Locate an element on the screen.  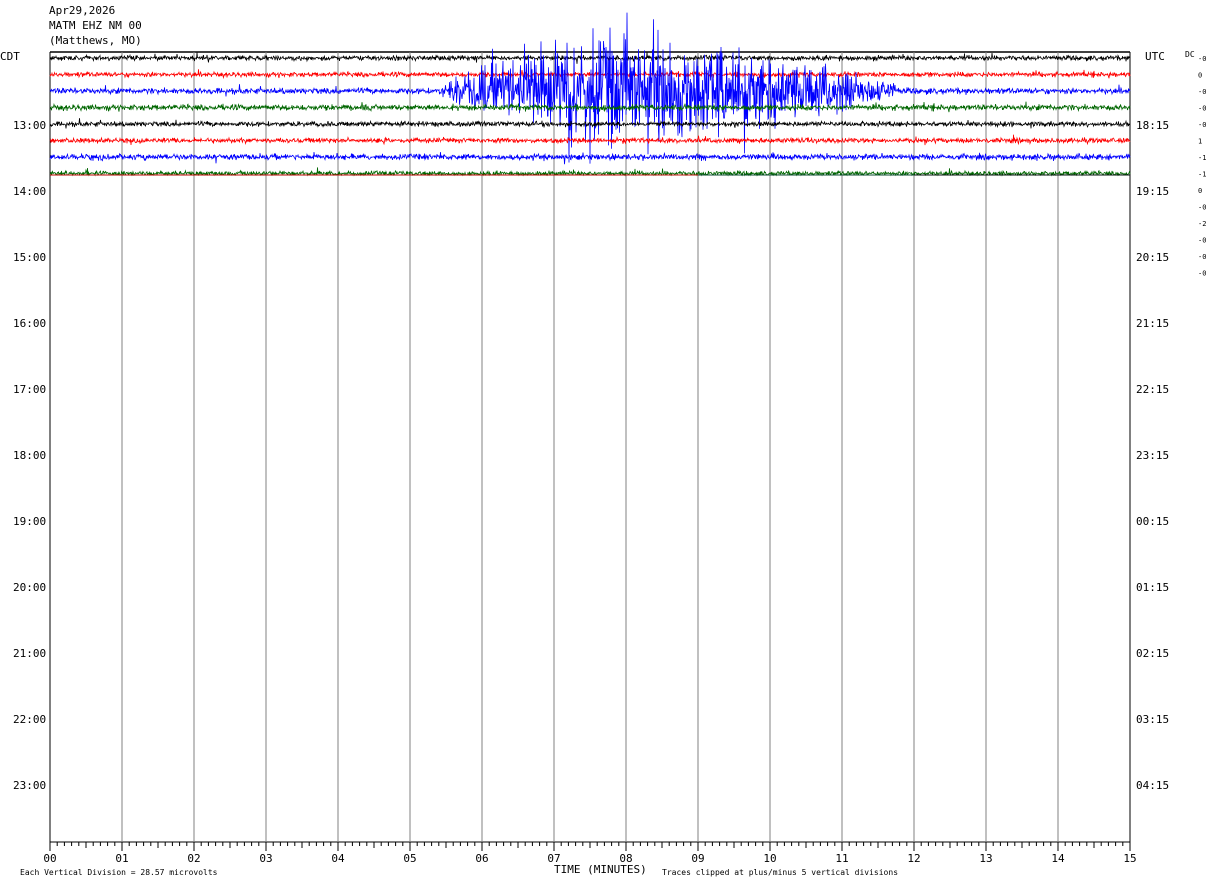
local-hour-label: 22:00 is located at coordinates (29, 719).